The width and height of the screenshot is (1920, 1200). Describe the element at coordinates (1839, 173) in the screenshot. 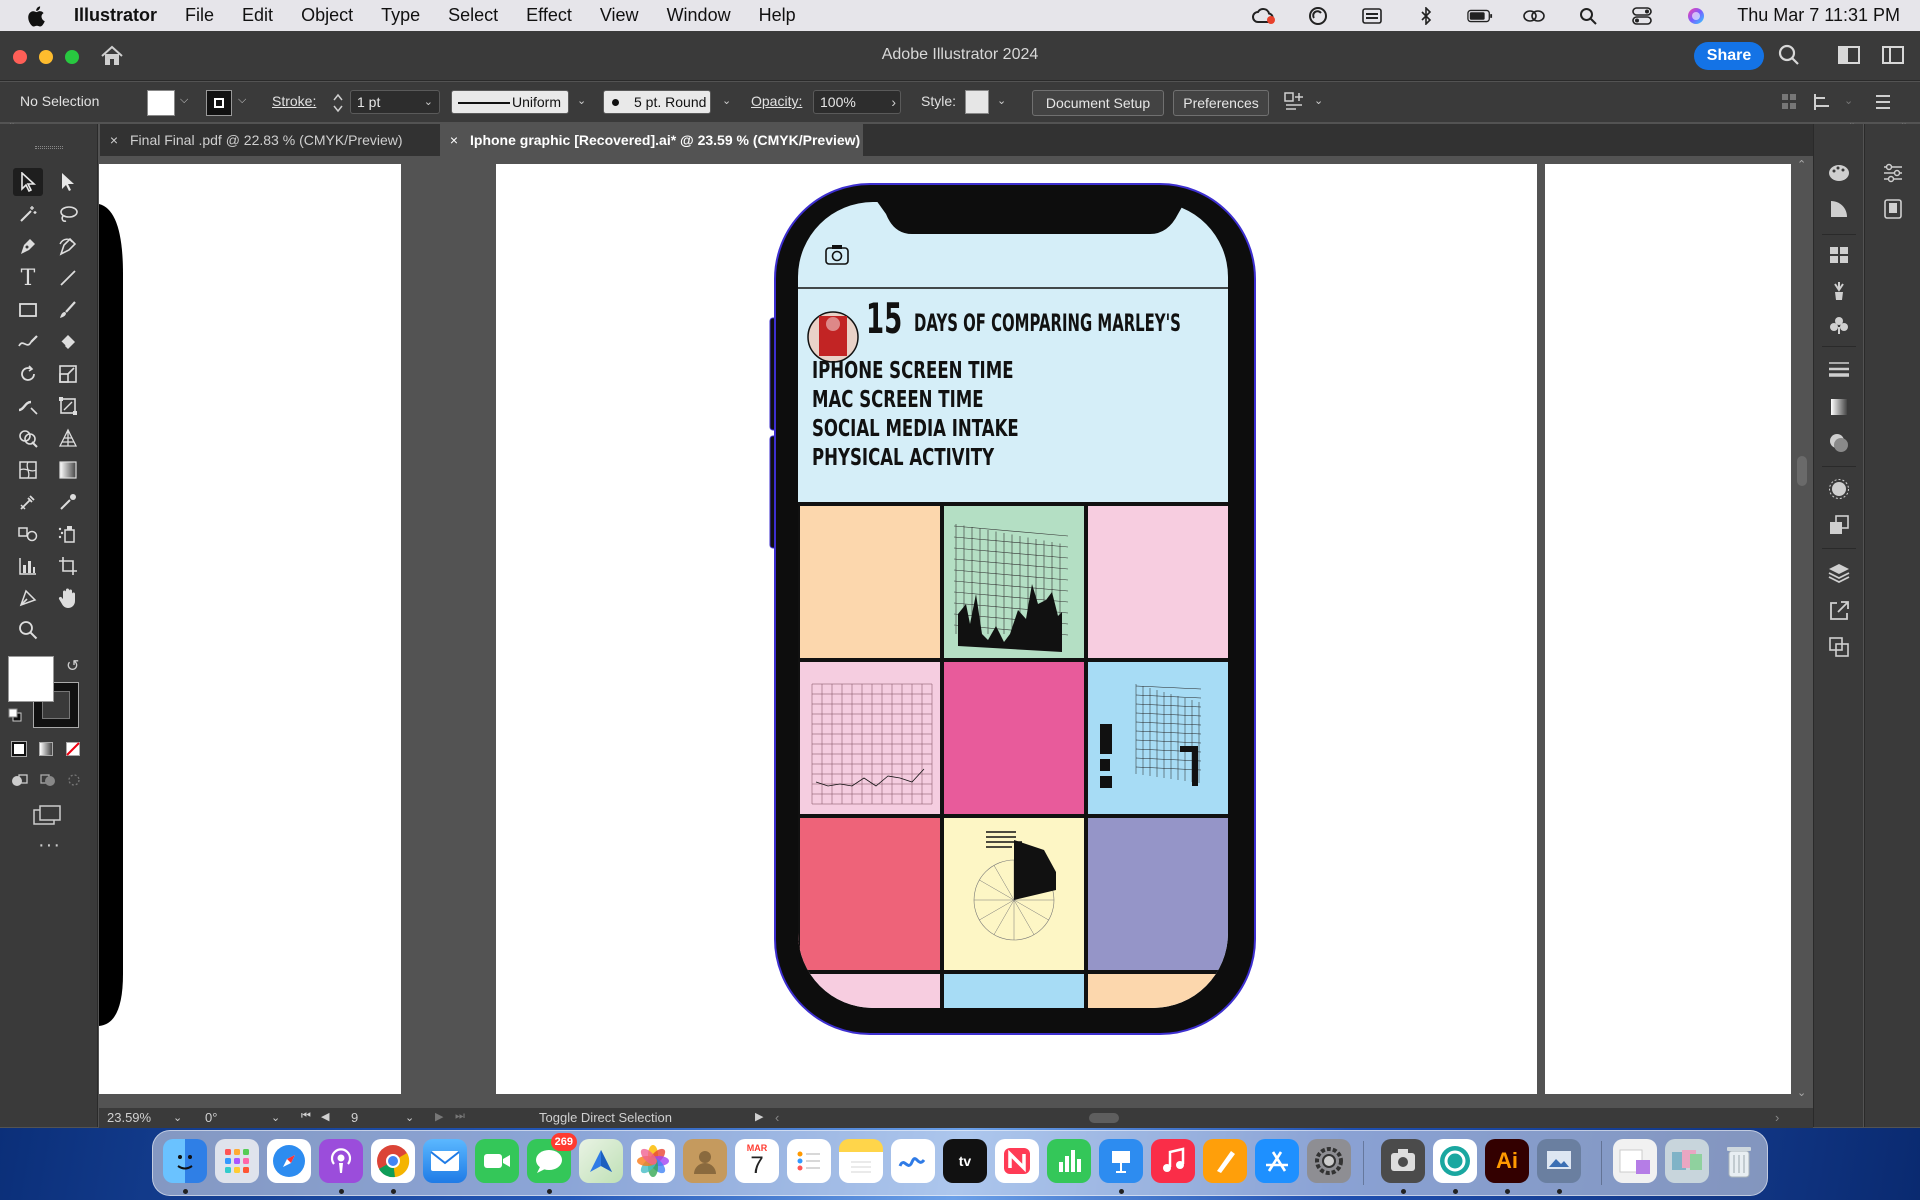

I see `color-palette-icon` at that location.